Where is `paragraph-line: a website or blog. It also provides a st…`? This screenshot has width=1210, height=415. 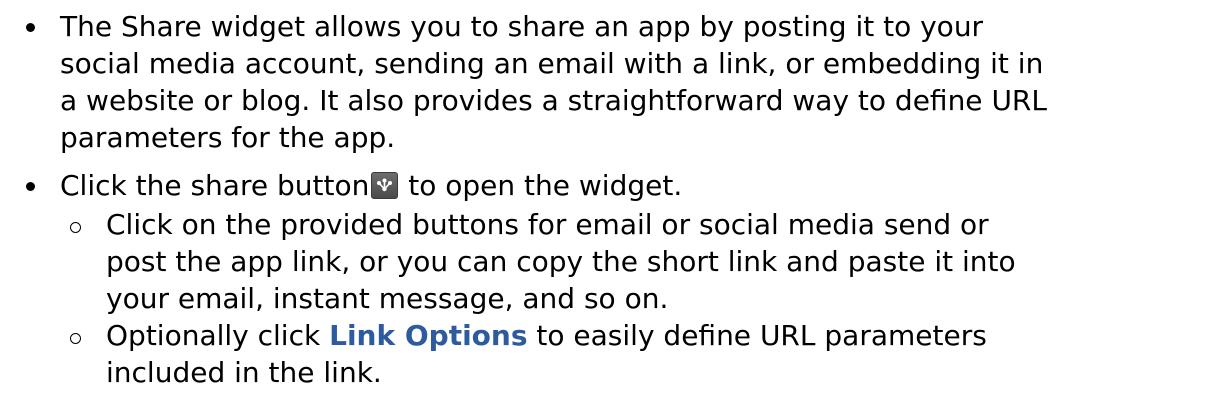
paragraph-line: a website or blog. It also provides a st… is located at coordinates (553, 100).